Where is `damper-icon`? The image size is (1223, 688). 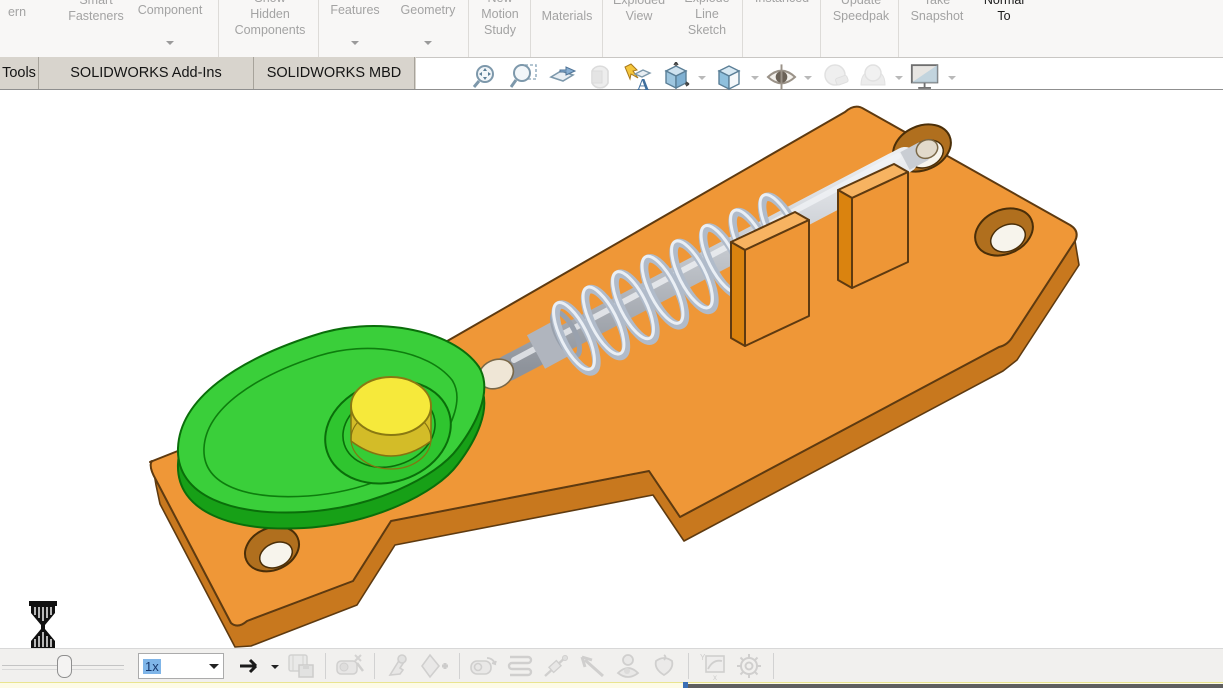
damper-icon is located at coordinates (556, 666).